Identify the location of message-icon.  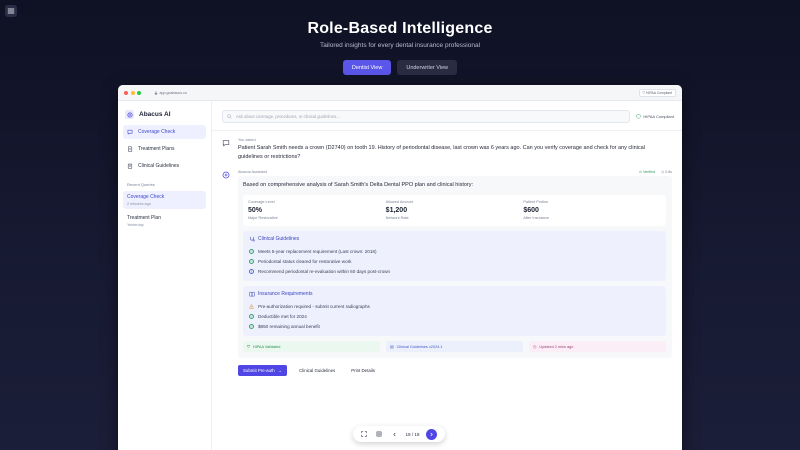
(130, 132).